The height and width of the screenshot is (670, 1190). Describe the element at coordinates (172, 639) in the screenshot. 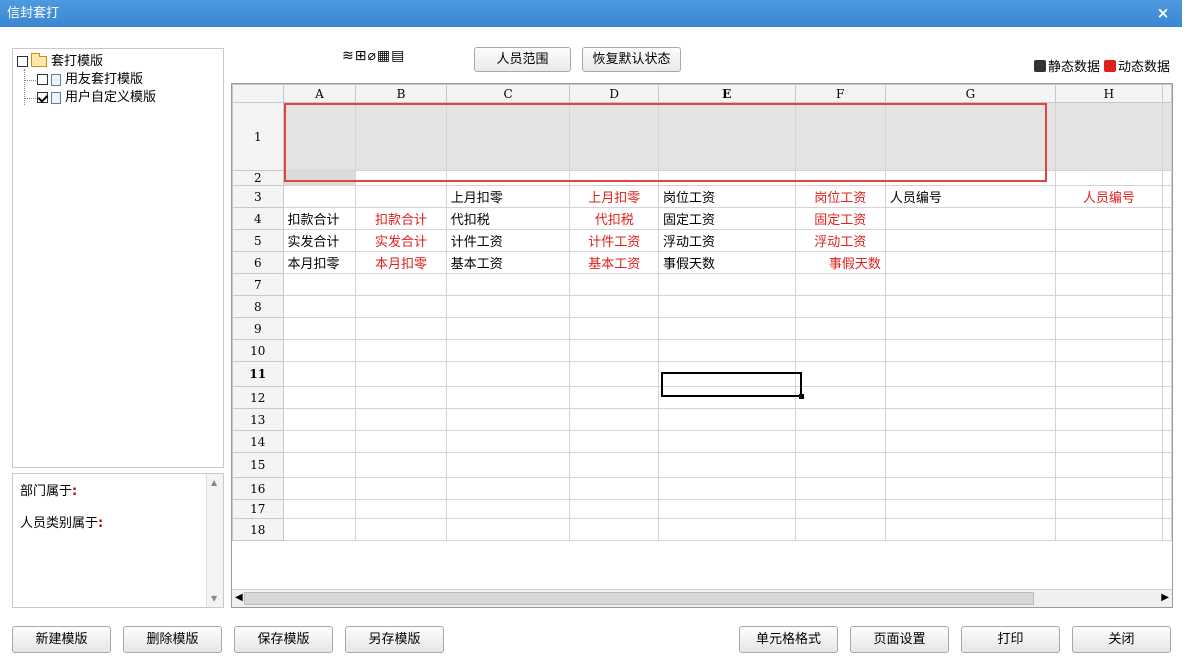

I see `delete-template-button: 删除模版` at that location.